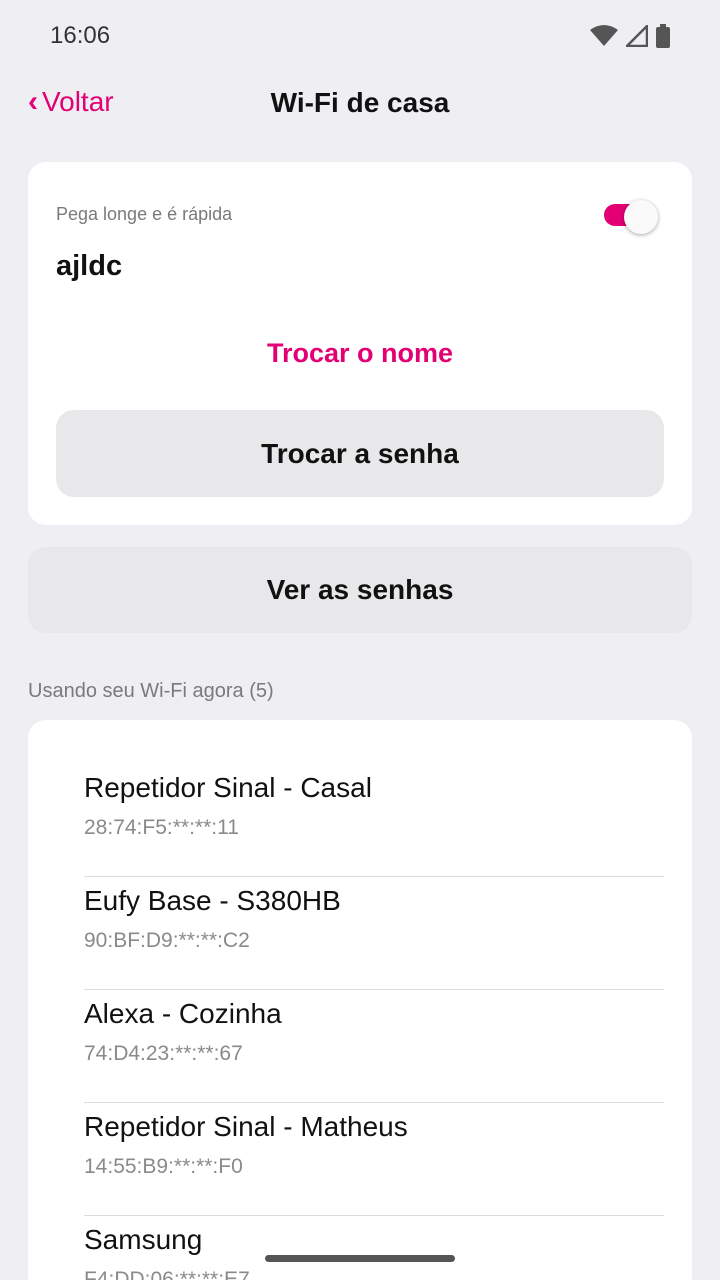  Describe the element at coordinates (163, 1166) in the screenshot. I see `device-mac: 14:55:B9:**:**:F0` at that location.